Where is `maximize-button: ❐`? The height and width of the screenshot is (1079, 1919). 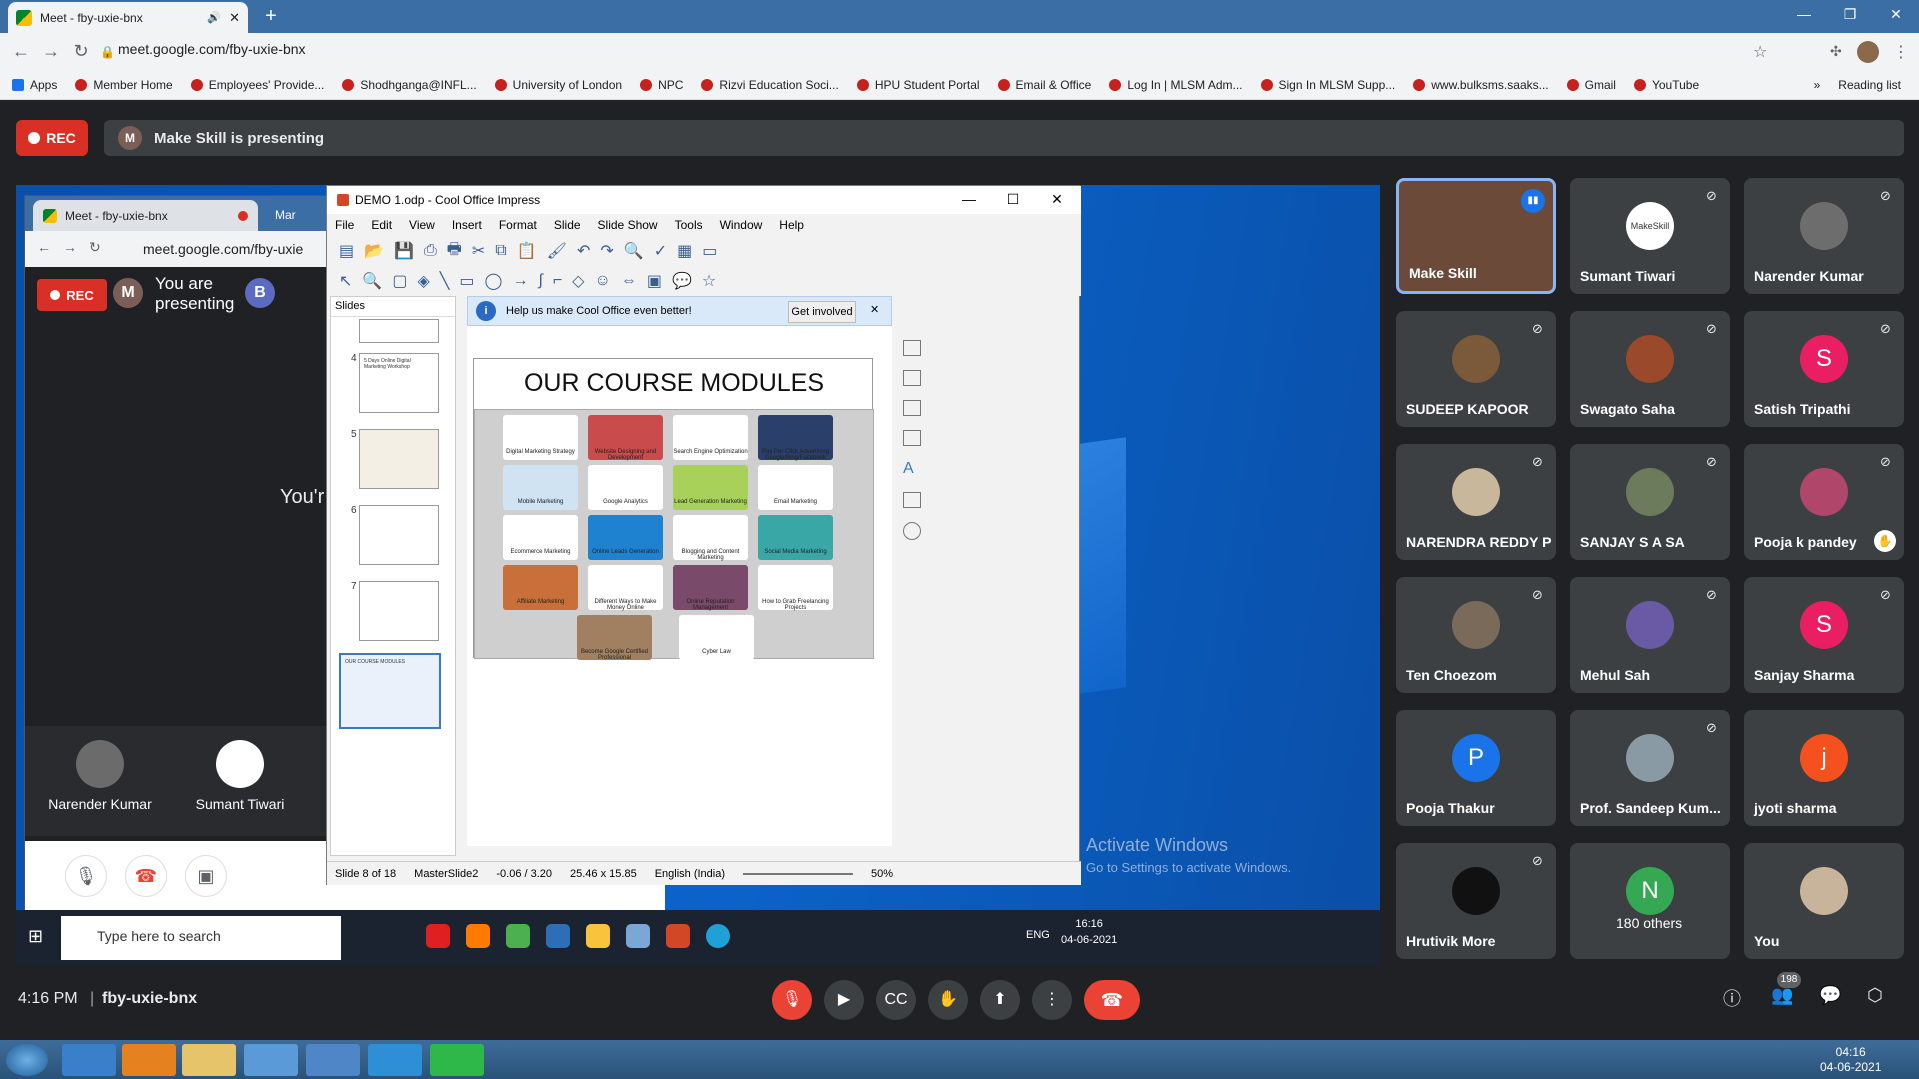 maximize-button: ❐ is located at coordinates (1850, 15).